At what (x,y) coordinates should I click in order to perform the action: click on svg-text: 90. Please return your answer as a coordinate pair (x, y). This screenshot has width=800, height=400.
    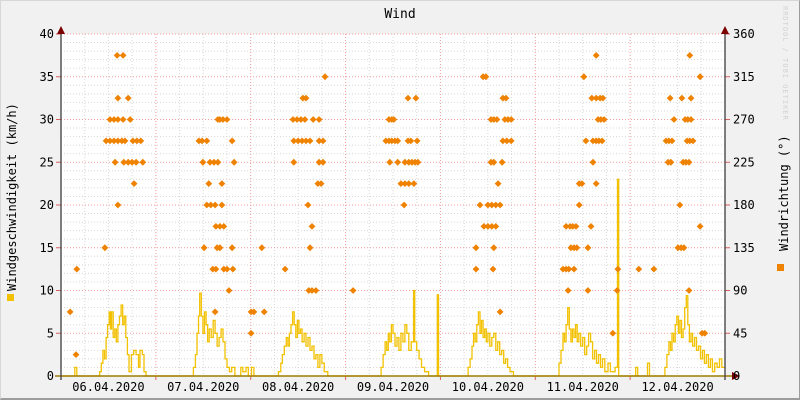
    Looking at the image, I should click on (740, 291).